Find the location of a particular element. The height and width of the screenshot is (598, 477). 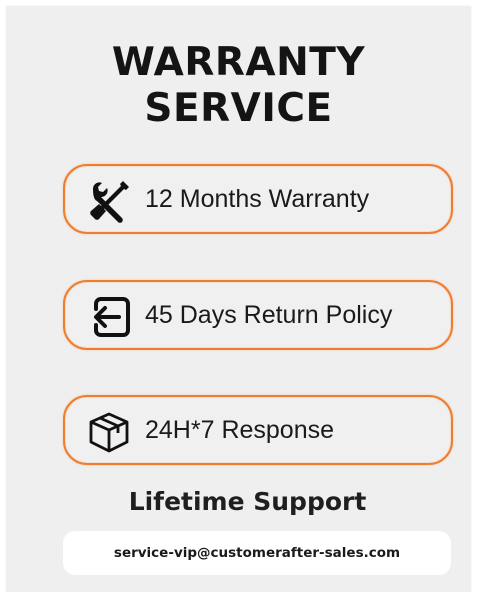

lifetime-support-heading: Lifetime Support is located at coordinates (247, 501).